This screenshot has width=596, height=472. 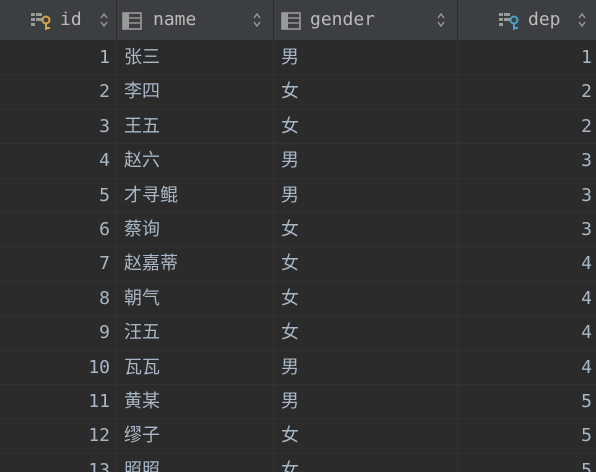 What do you see at coordinates (195, 333) in the screenshot?
I see `cell-name: 汪五` at bounding box center [195, 333].